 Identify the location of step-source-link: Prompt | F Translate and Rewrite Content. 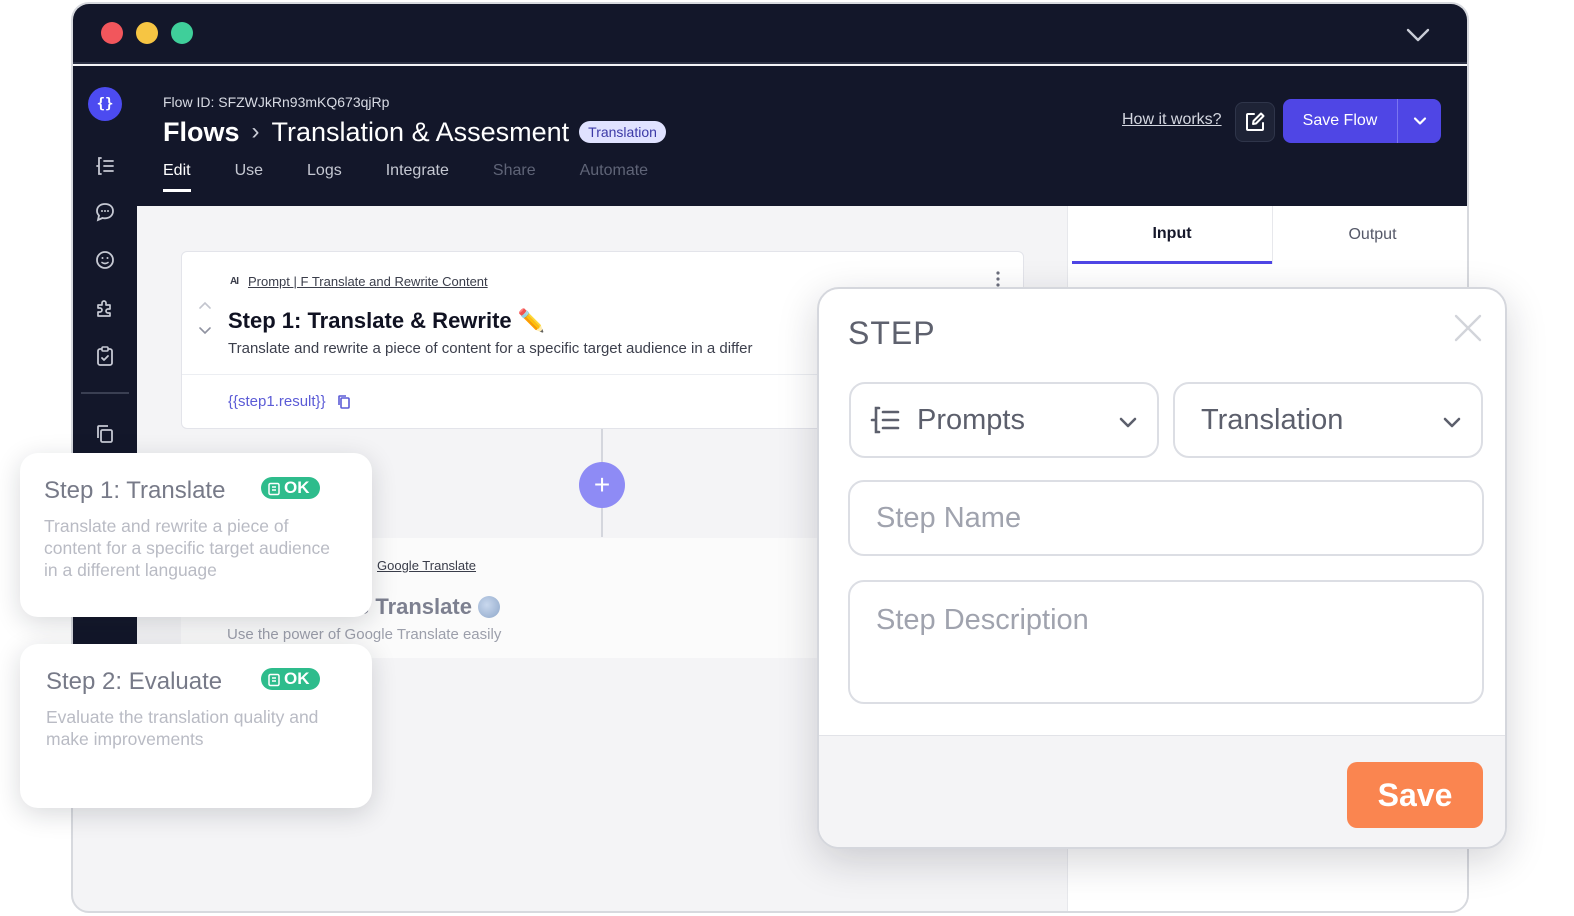
(368, 281).